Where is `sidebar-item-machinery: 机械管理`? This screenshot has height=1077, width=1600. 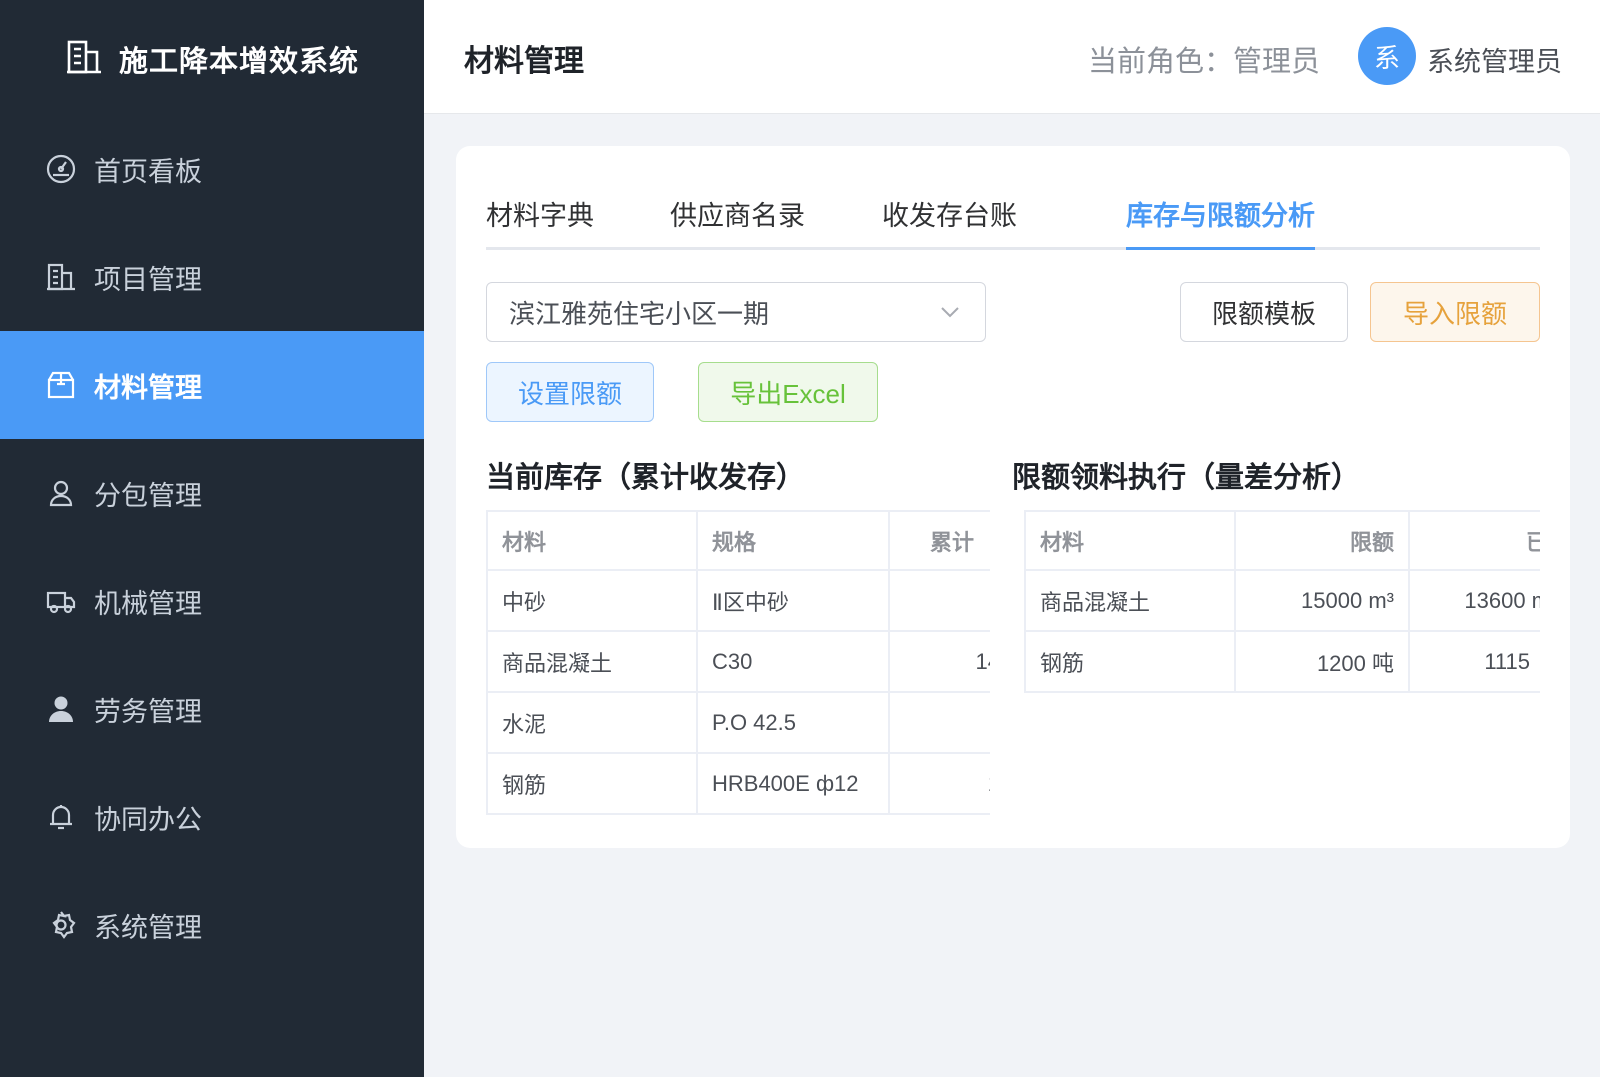 sidebar-item-machinery: 机械管理 is located at coordinates (212, 601).